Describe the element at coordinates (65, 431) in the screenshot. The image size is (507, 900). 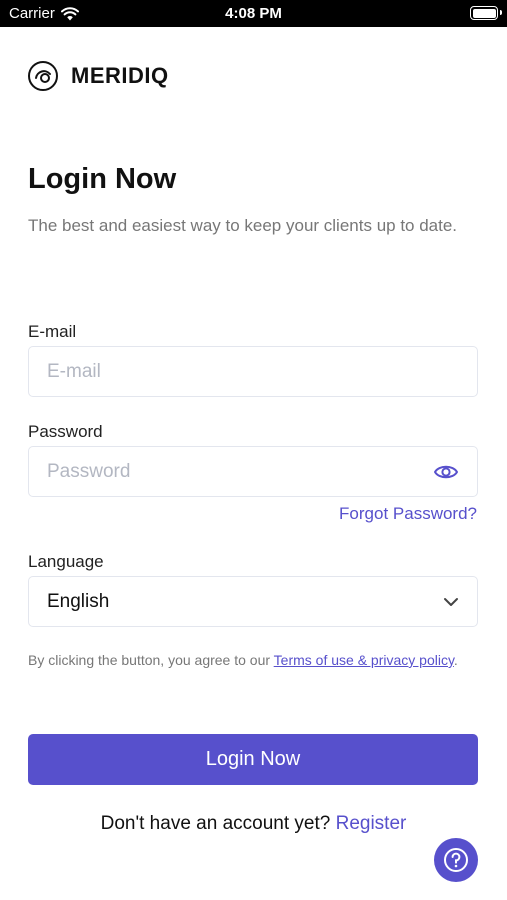
I see `password-label: Password` at that location.